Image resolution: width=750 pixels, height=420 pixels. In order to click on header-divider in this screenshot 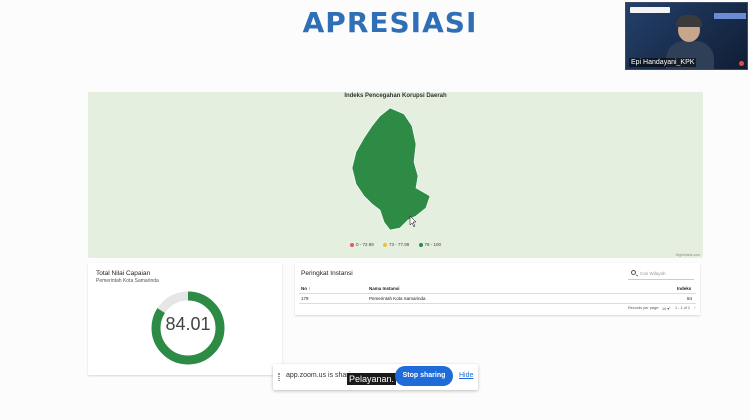, I will do `click(497, 293)`.